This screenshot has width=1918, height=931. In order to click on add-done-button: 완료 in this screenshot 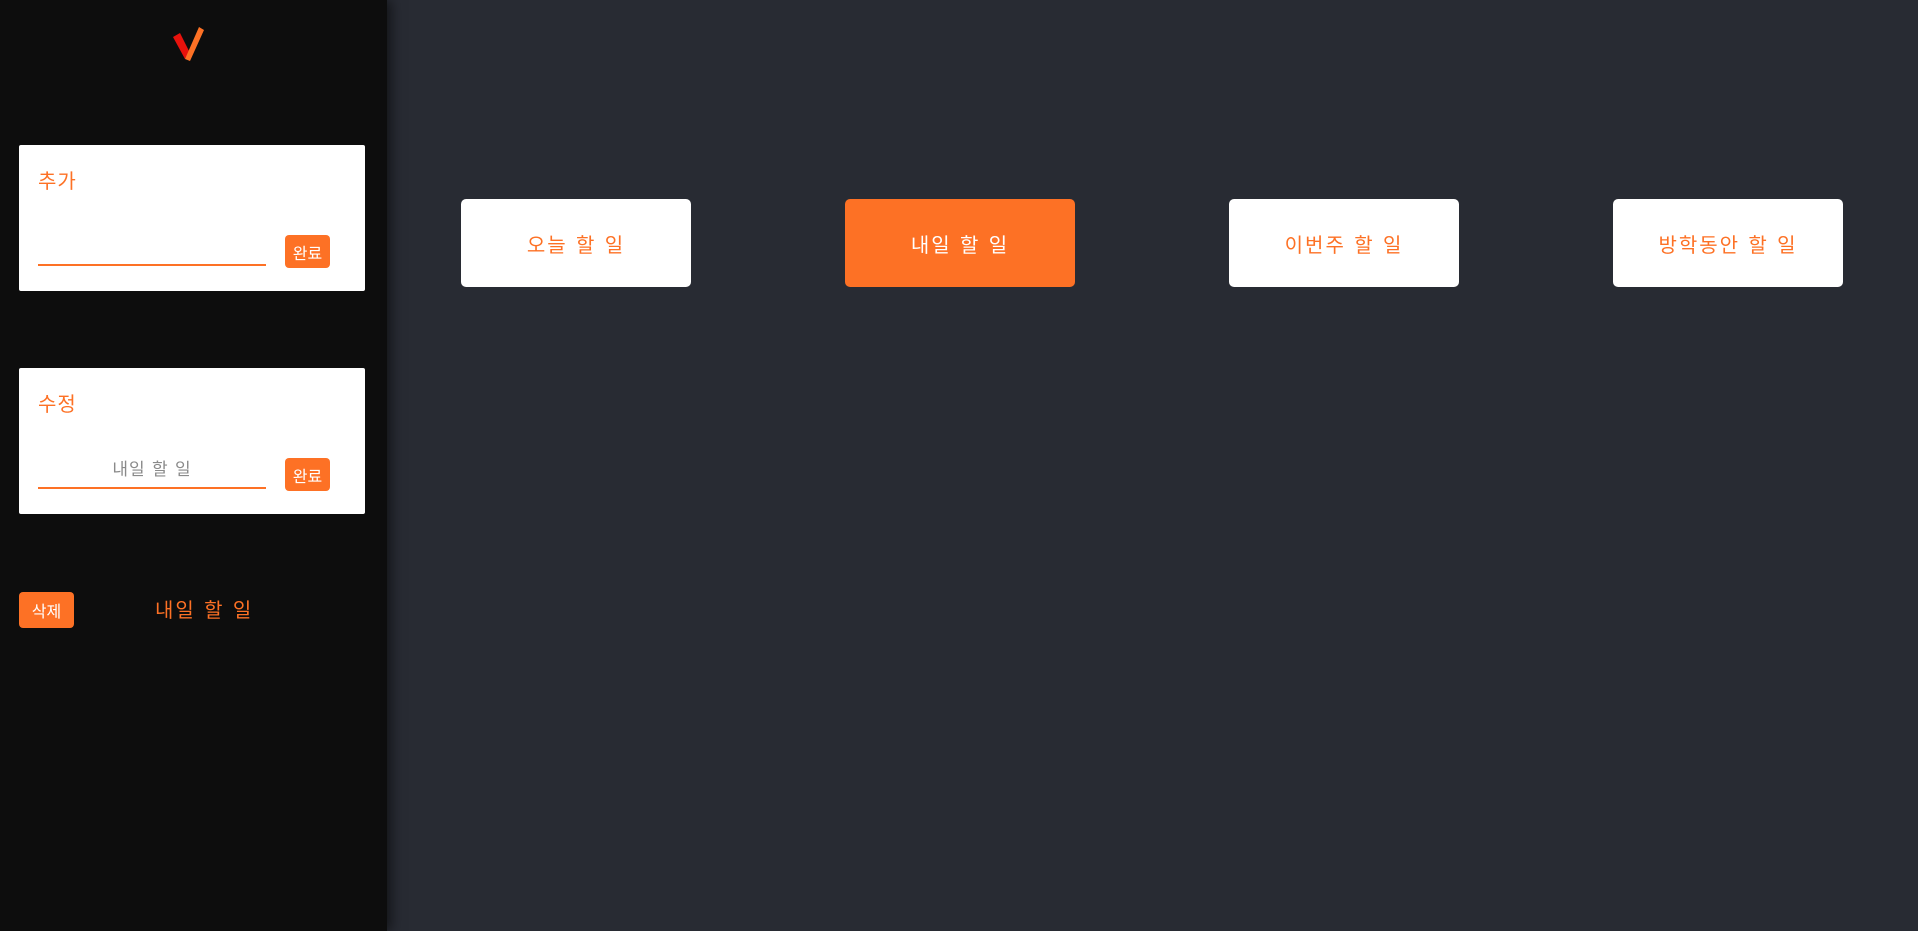, I will do `click(307, 251)`.